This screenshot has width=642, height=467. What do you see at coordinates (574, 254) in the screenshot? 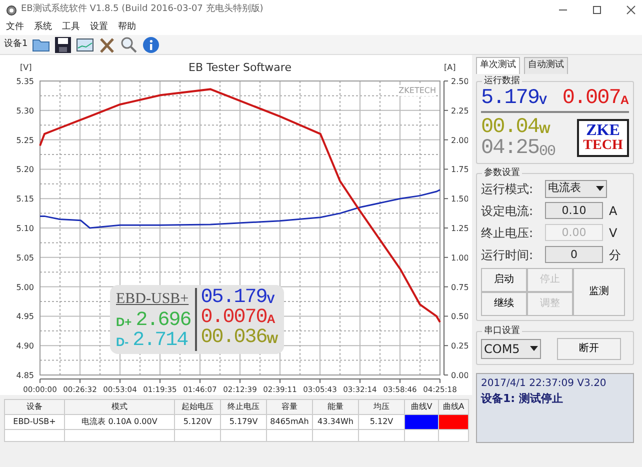
I see `input-field: 0` at bounding box center [574, 254].